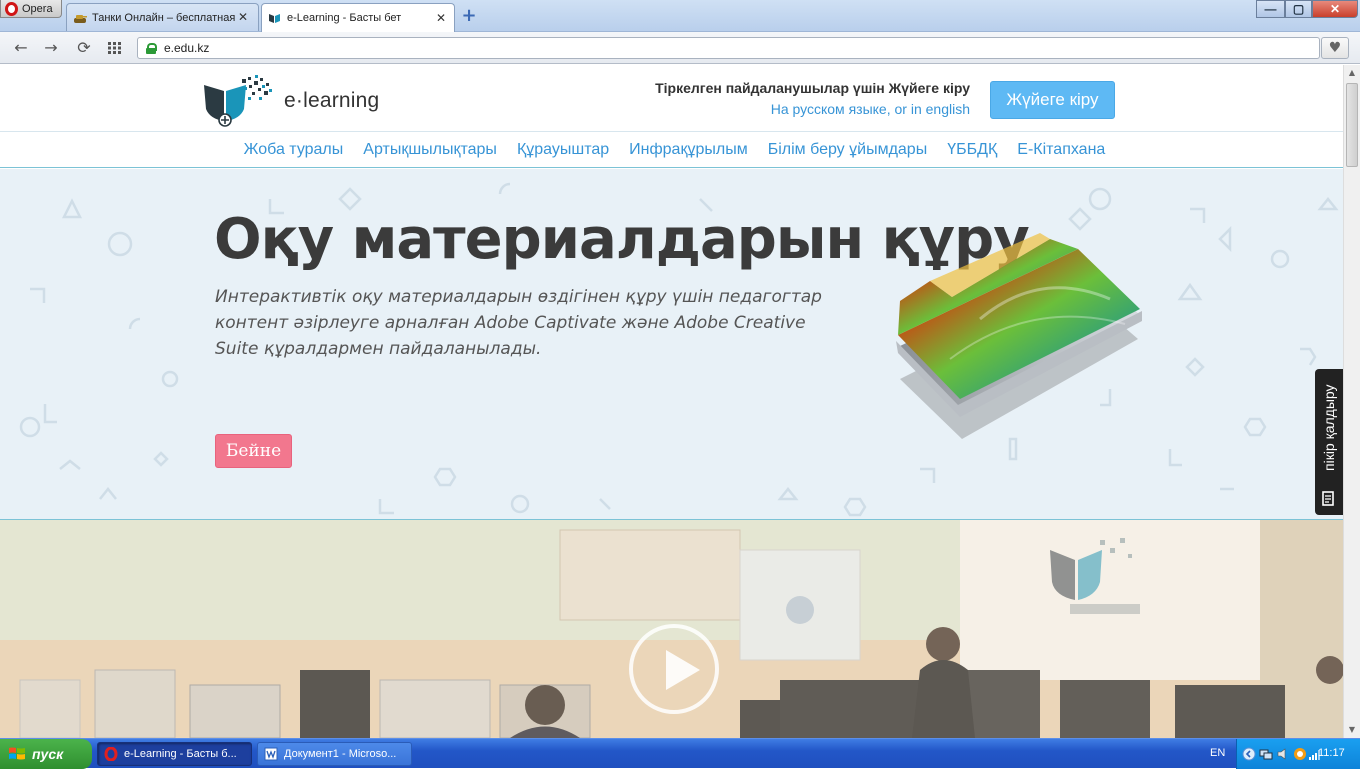 This screenshot has height=769, width=1360. Describe the element at coordinates (115, 48) in the screenshot. I see `speed-dial-icon` at that location.